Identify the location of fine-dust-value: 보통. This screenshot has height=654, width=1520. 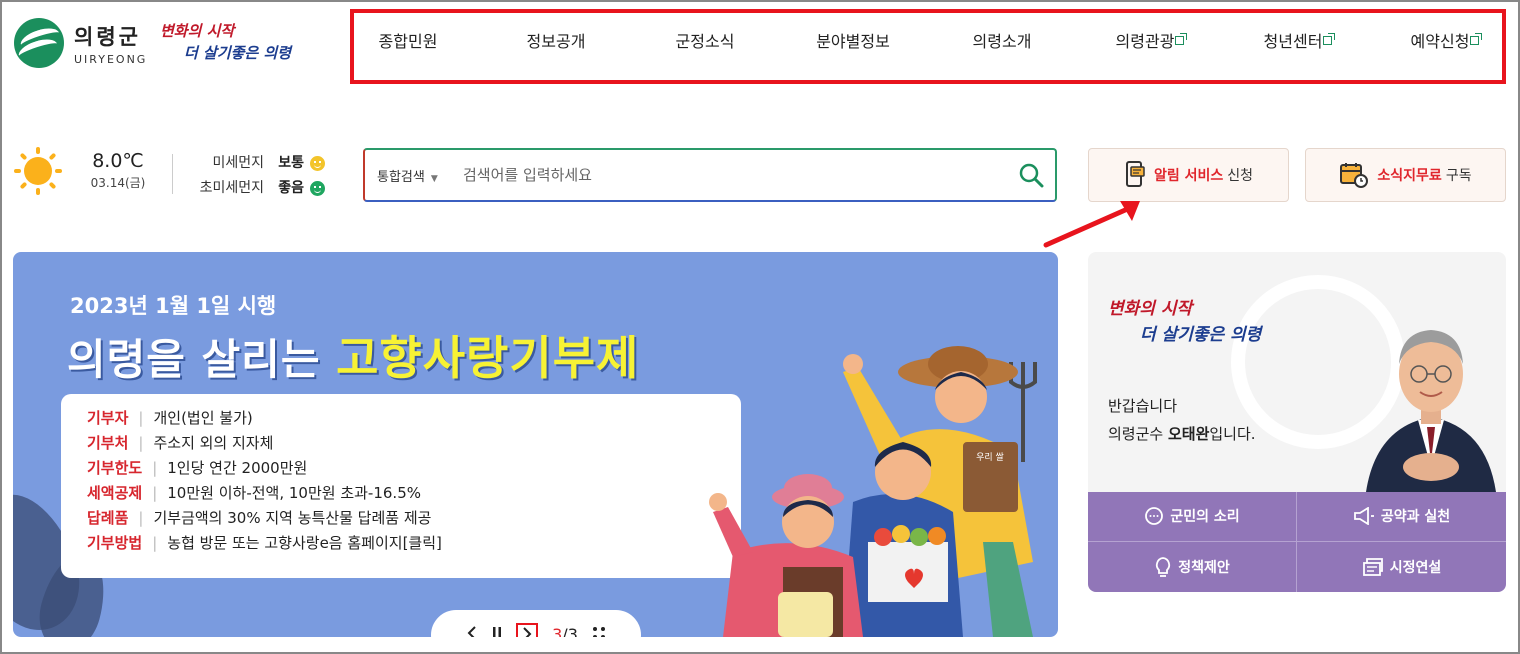
(291, 163).